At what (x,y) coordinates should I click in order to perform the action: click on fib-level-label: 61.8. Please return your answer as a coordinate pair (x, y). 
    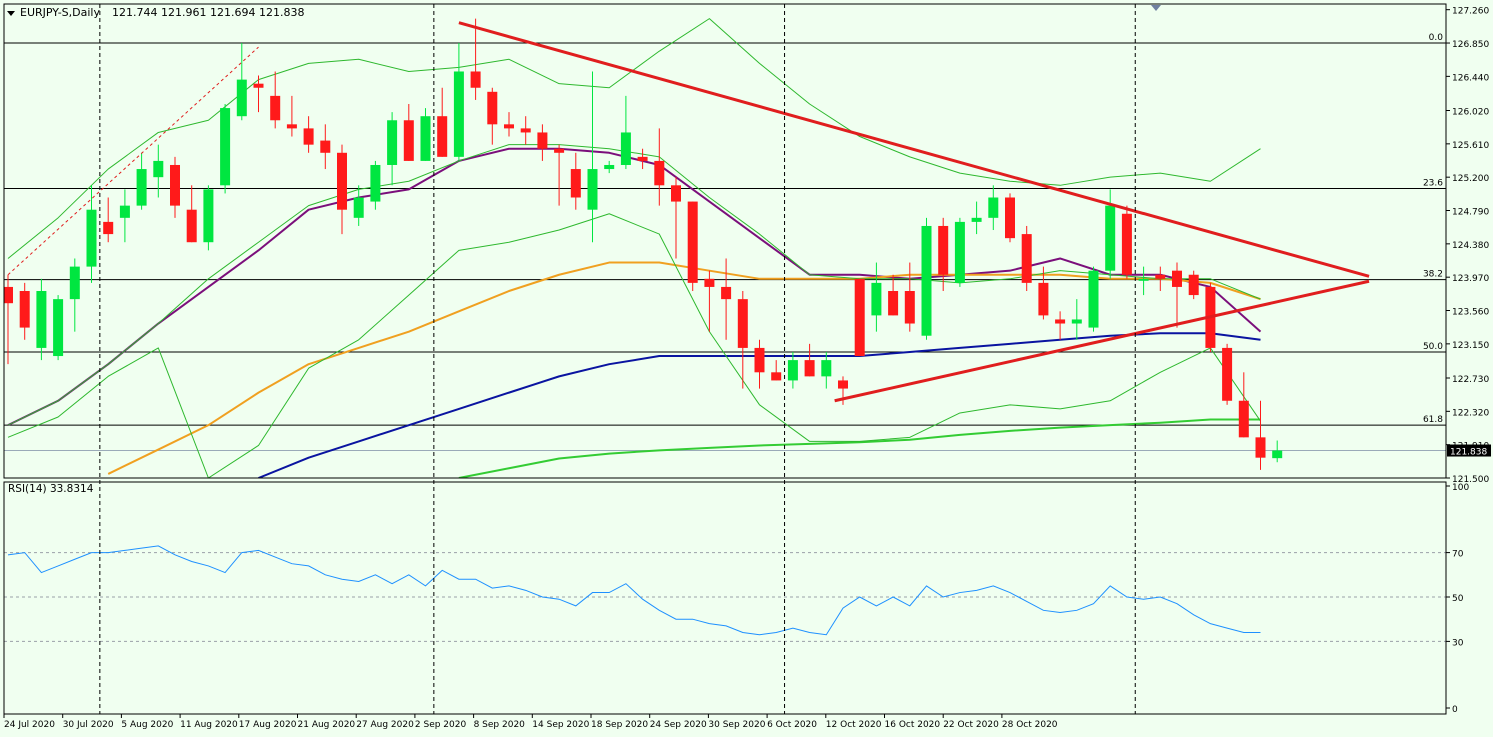
    Looking at the image, I should click on (1433, 420).